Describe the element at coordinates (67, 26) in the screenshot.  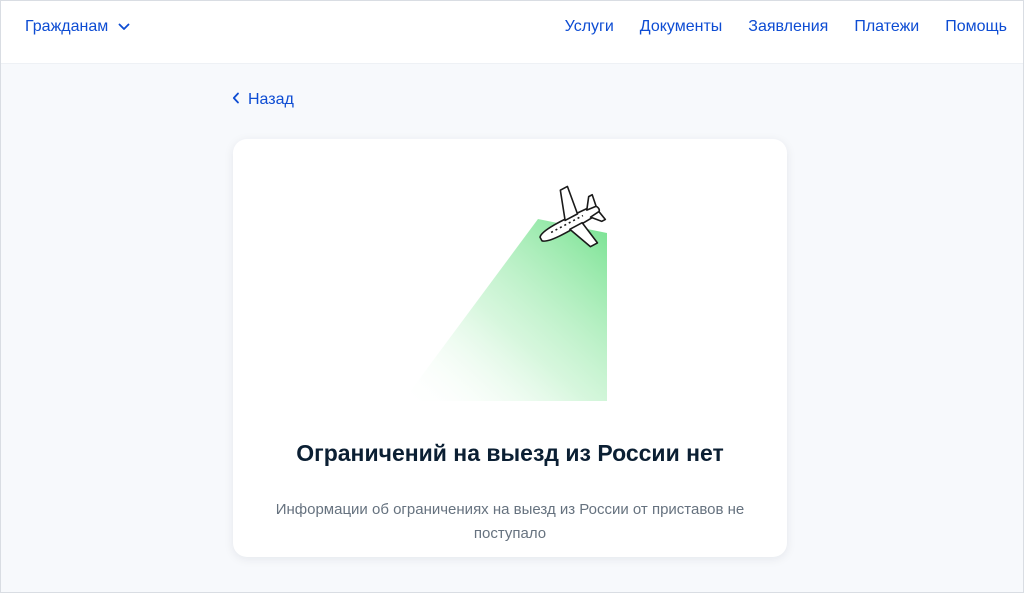
I see `role-label: Гражданам` at that location.